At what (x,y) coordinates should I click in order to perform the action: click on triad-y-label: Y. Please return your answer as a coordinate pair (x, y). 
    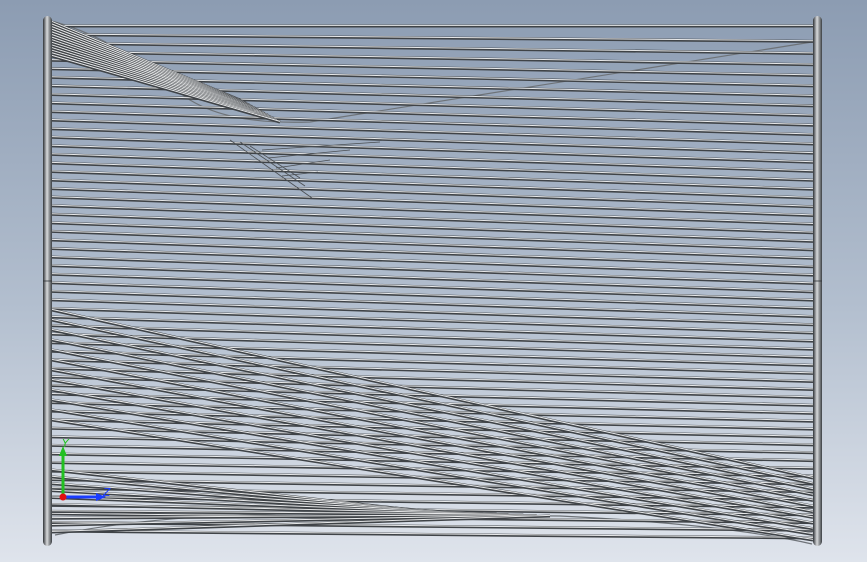
    Looking at the image, I should click on (66, 443).